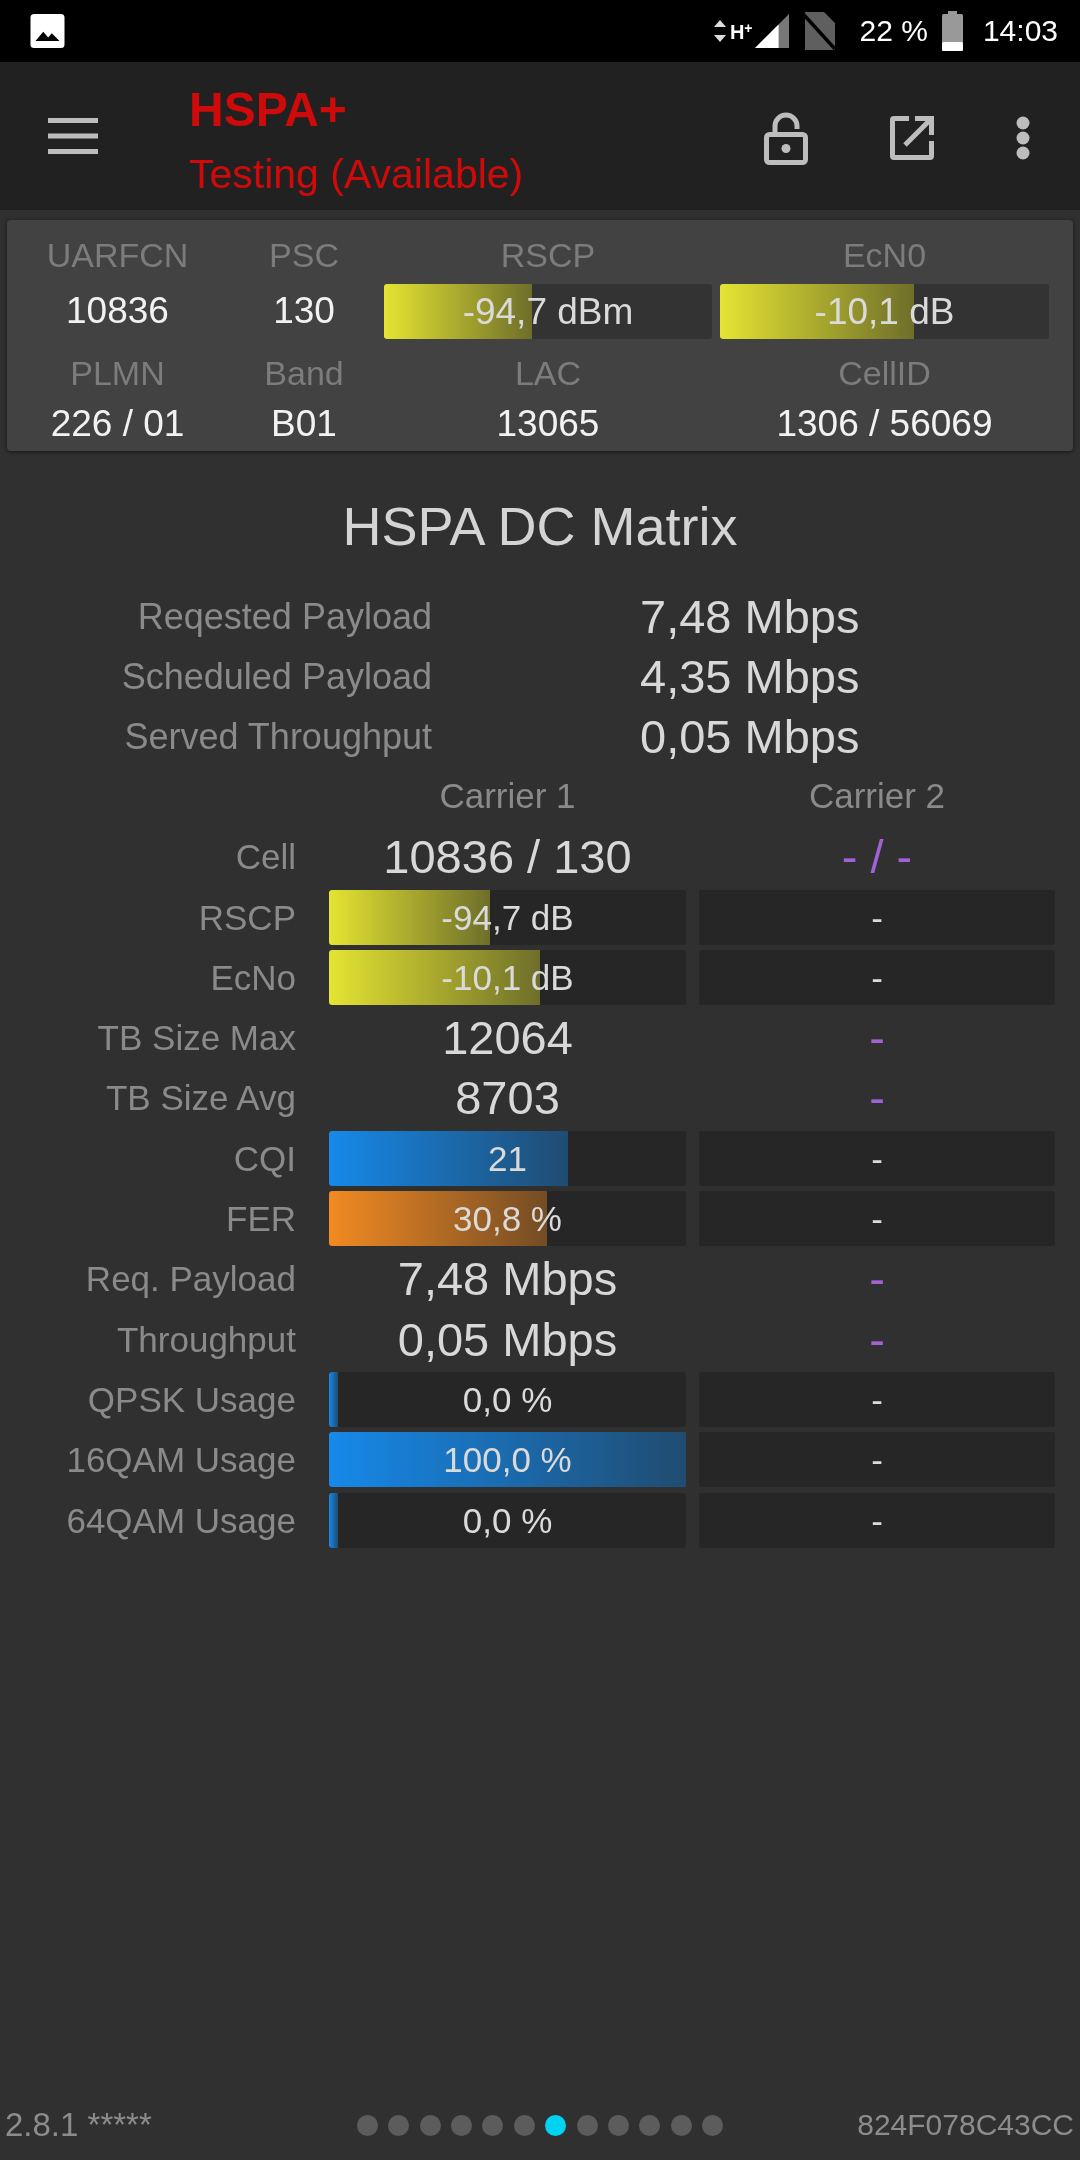  What do you see at coordinates (304, 424) in the screenshot?
I see `field-value: B01` at bounding box center [304, 424].